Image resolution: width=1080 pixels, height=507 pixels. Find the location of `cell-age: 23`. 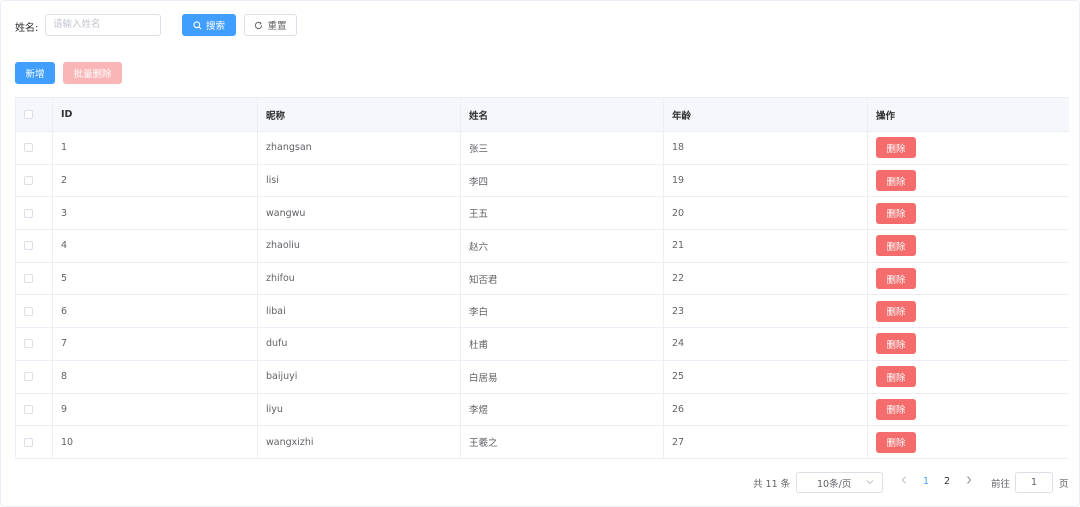

cell-age: 23 is located at coordinates (766, 311).